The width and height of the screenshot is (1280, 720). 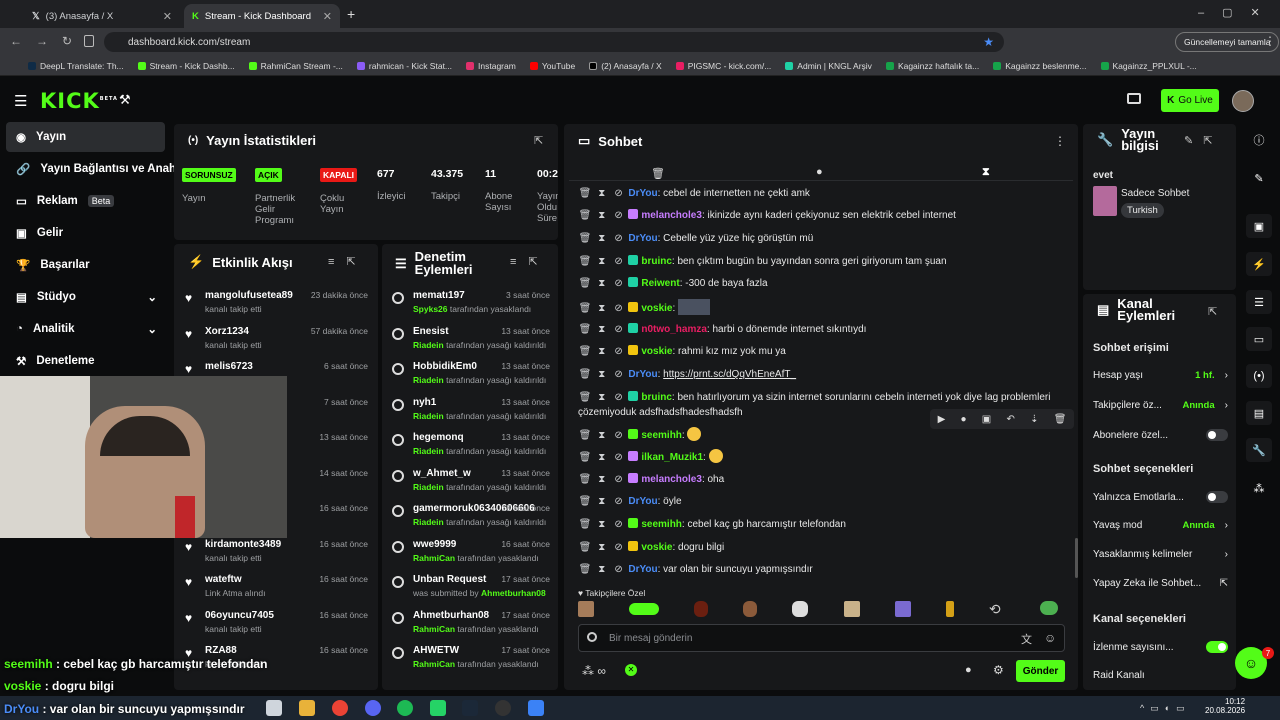 What do you see at coordinates (20, 101) in the screenshot?
I see `hamburger-menu-icon: ☰` at bounding box center [20, 101].